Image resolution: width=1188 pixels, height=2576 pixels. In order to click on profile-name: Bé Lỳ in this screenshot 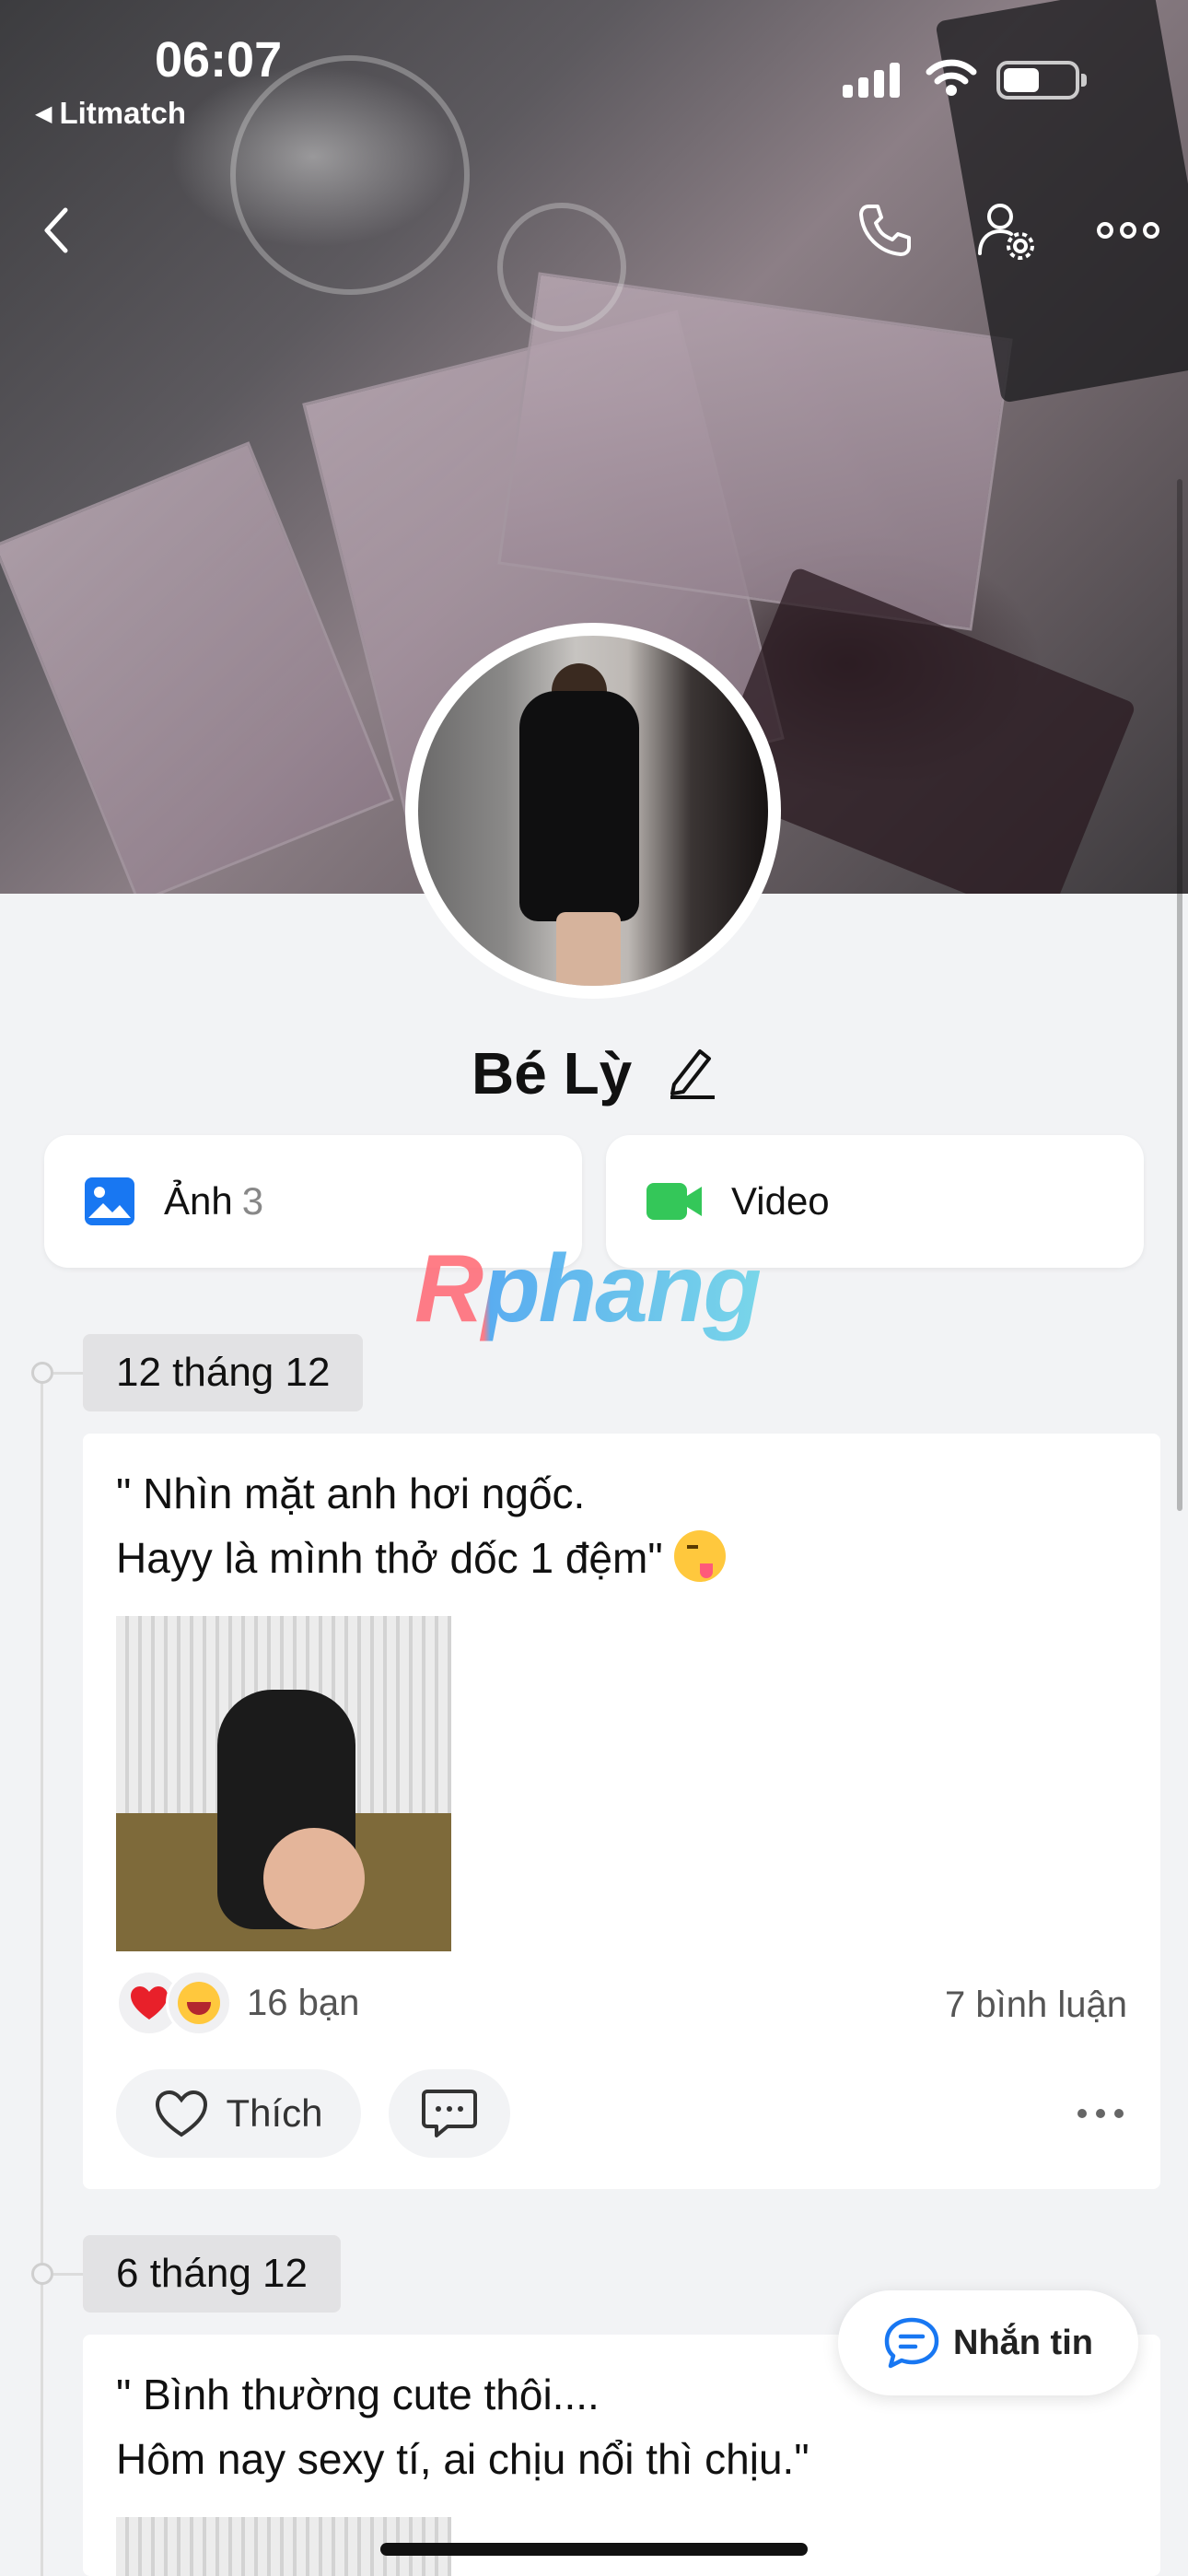, I will do `click(552, 1073)`.